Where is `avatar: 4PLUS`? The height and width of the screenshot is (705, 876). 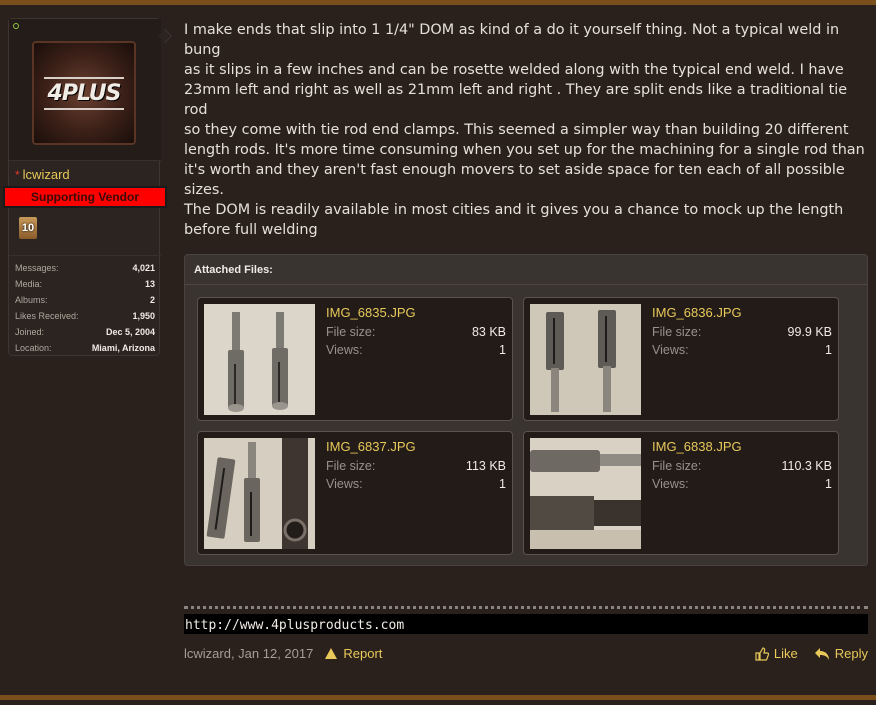 avatar: 4PLUS is located at coordinates (84, 93).